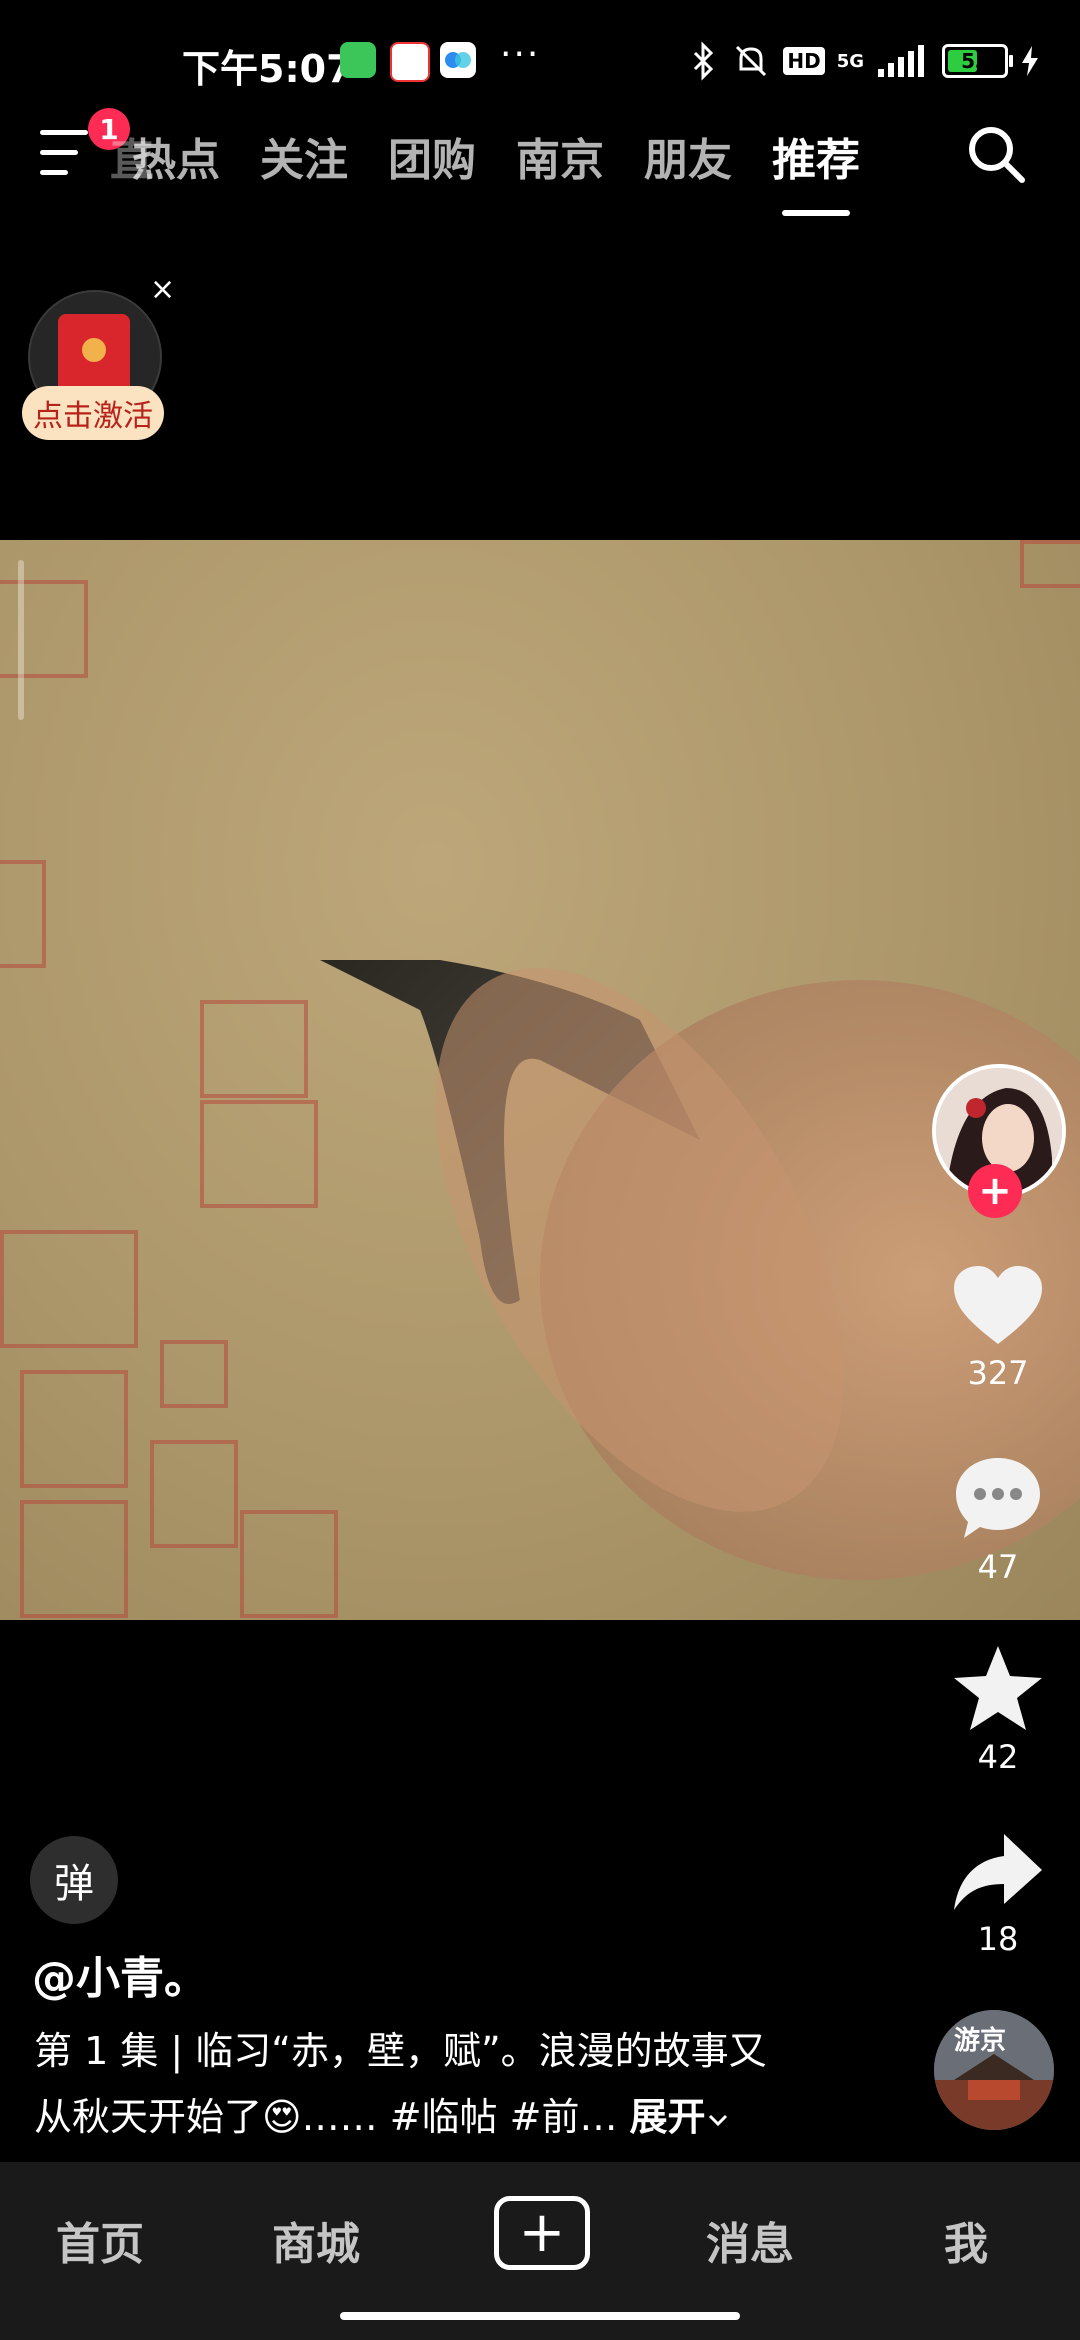 This screenshot has width=1080, height=2340. Describe the element at coordinates (540, 2316) in the screenshot. I see `home-indicator` at that location.